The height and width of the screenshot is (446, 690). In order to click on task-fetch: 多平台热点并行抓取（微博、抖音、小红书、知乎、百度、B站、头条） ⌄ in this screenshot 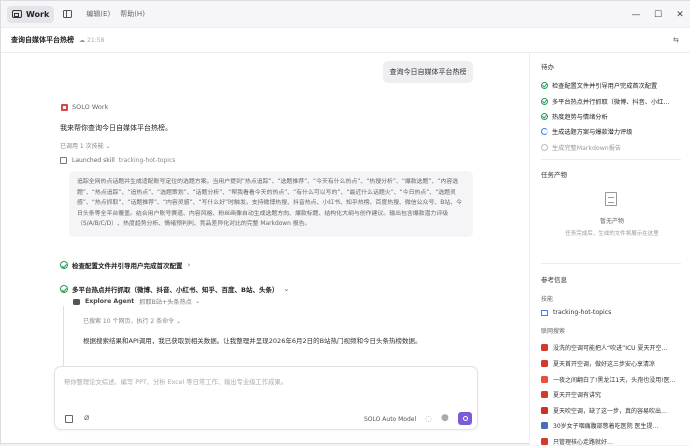, I will do `click(174, 289)`.